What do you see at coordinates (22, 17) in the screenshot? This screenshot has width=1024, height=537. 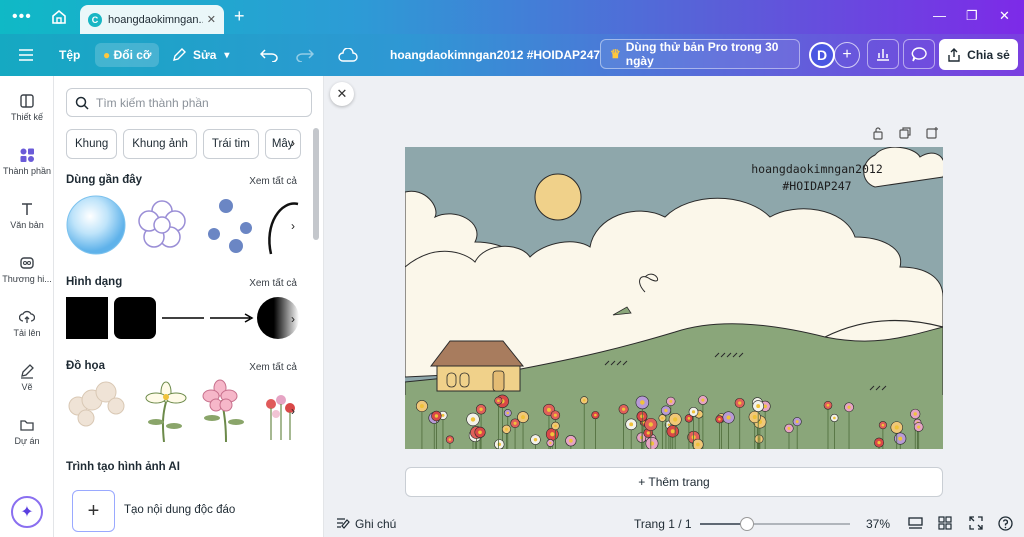 I see `menu-dots-icon: •••` at bounding box center [22, 17].